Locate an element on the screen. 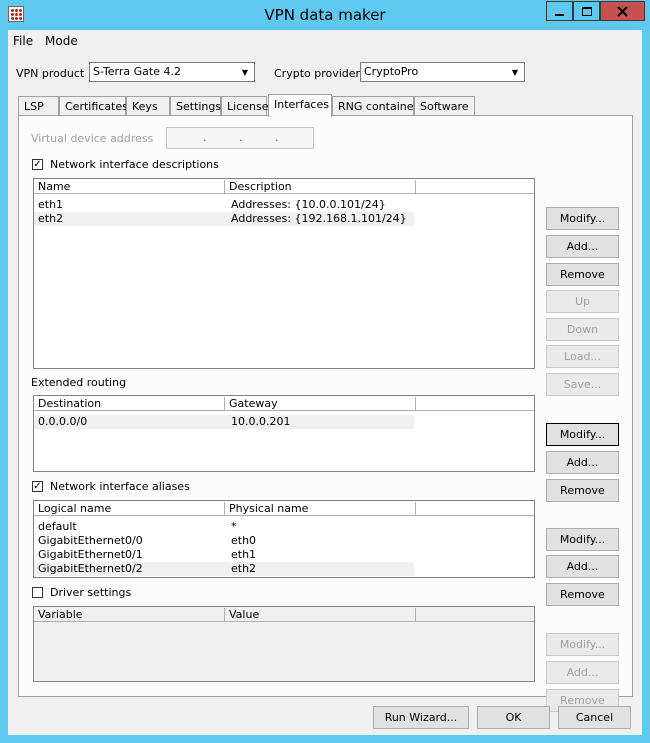 This screenshot has width=650, height=743. cancel-button: Cancel is located at coordinates (594, 717).